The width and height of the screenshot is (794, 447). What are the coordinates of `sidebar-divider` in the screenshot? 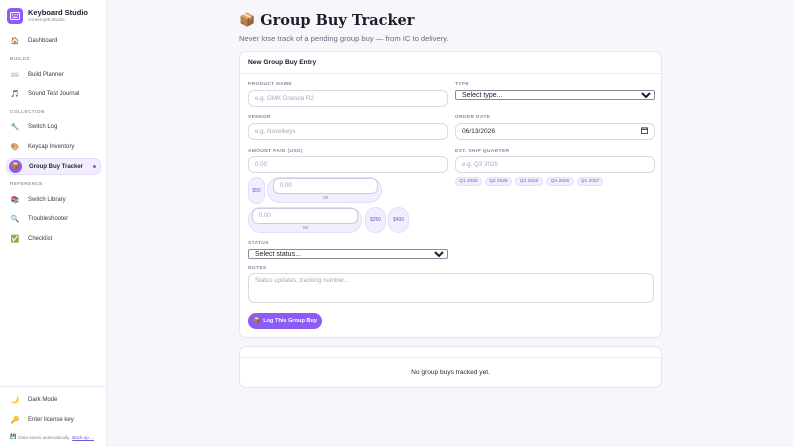 It's located at (53, 386).